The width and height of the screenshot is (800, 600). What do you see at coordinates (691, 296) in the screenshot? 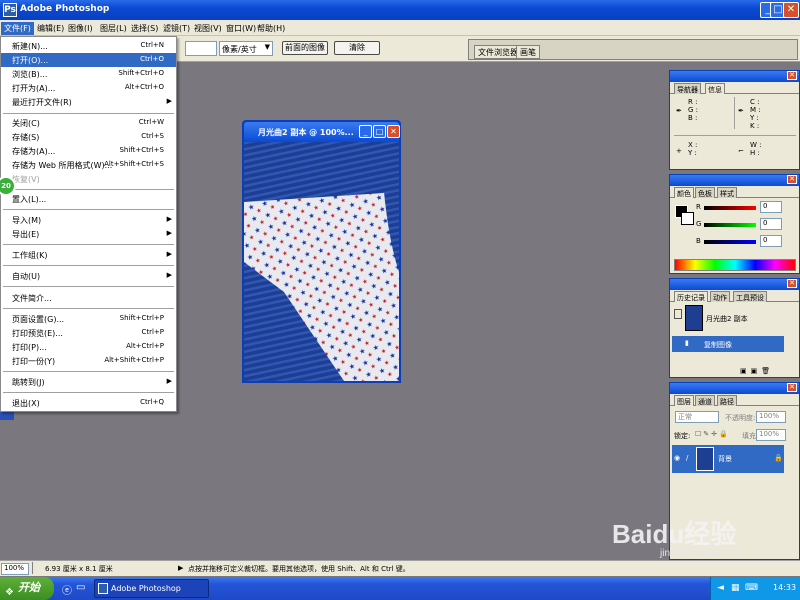
I see `tab-history: 历史记录` at bounding box center [691, 296].